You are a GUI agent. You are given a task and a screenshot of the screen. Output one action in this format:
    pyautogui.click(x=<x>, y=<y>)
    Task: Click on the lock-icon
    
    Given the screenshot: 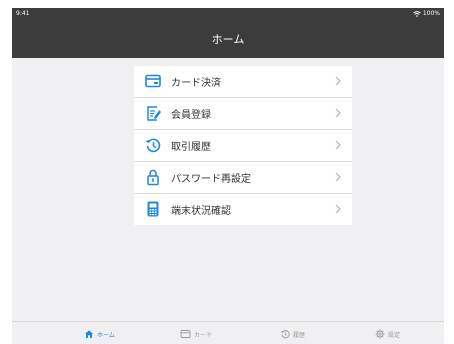 What is the action you would take?
    pyautogui.click(x=153, y=177)
    